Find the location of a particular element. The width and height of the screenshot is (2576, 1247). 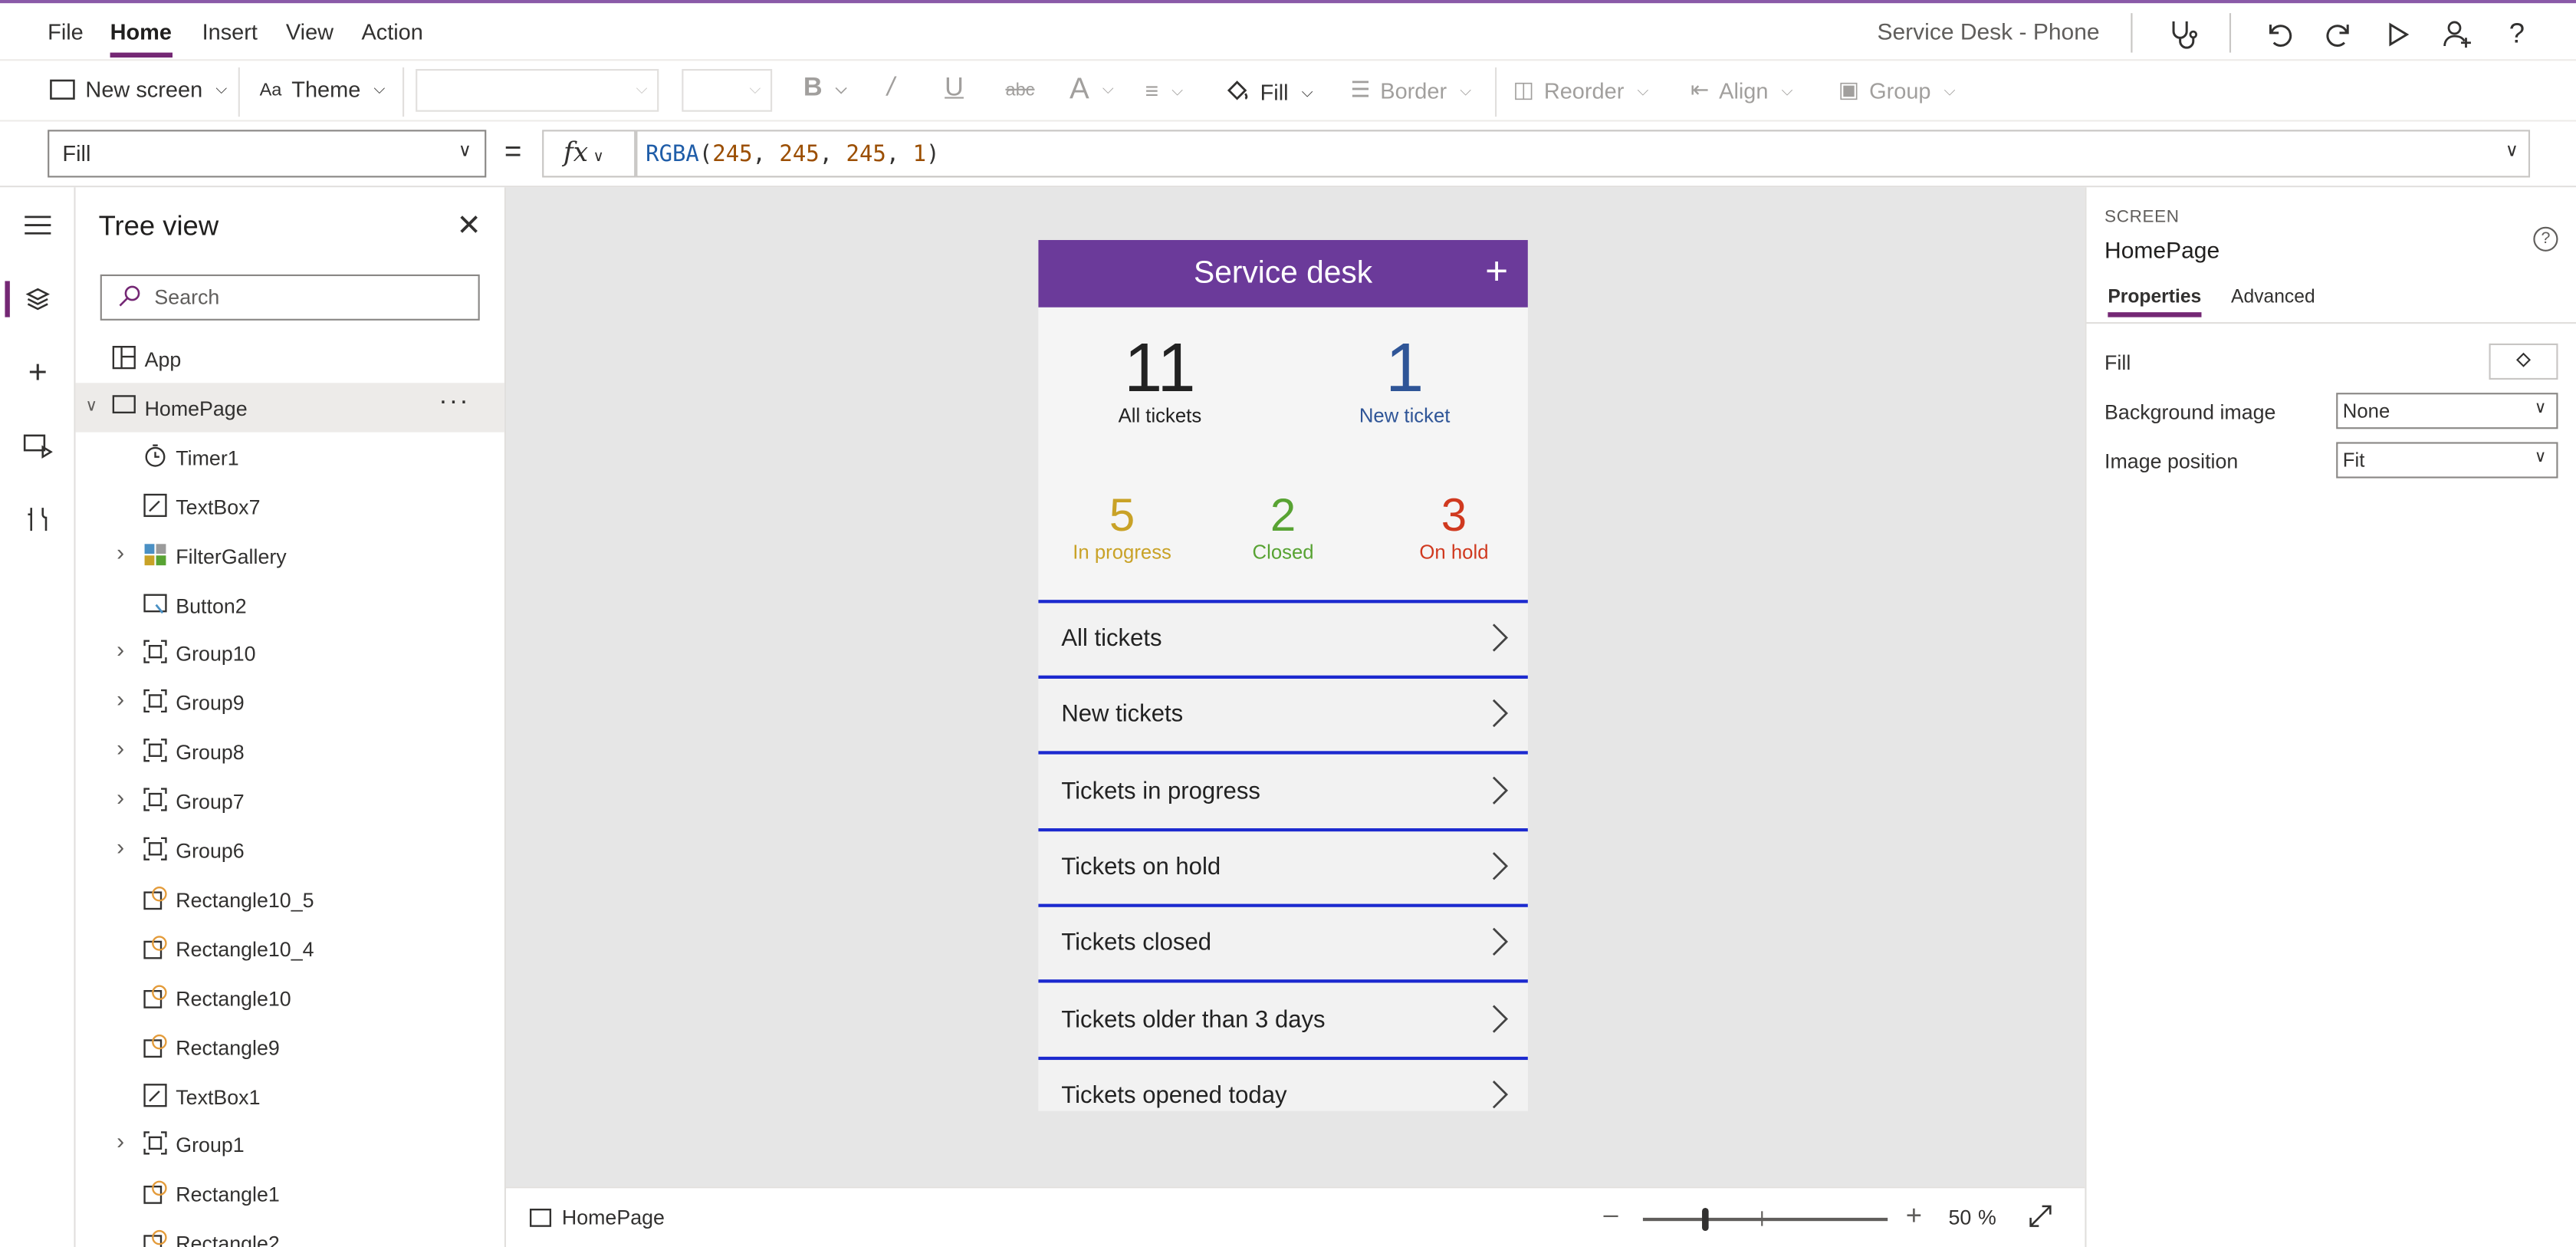

property-dropdown: Fill ∨ is located at coordinates (267, 154).